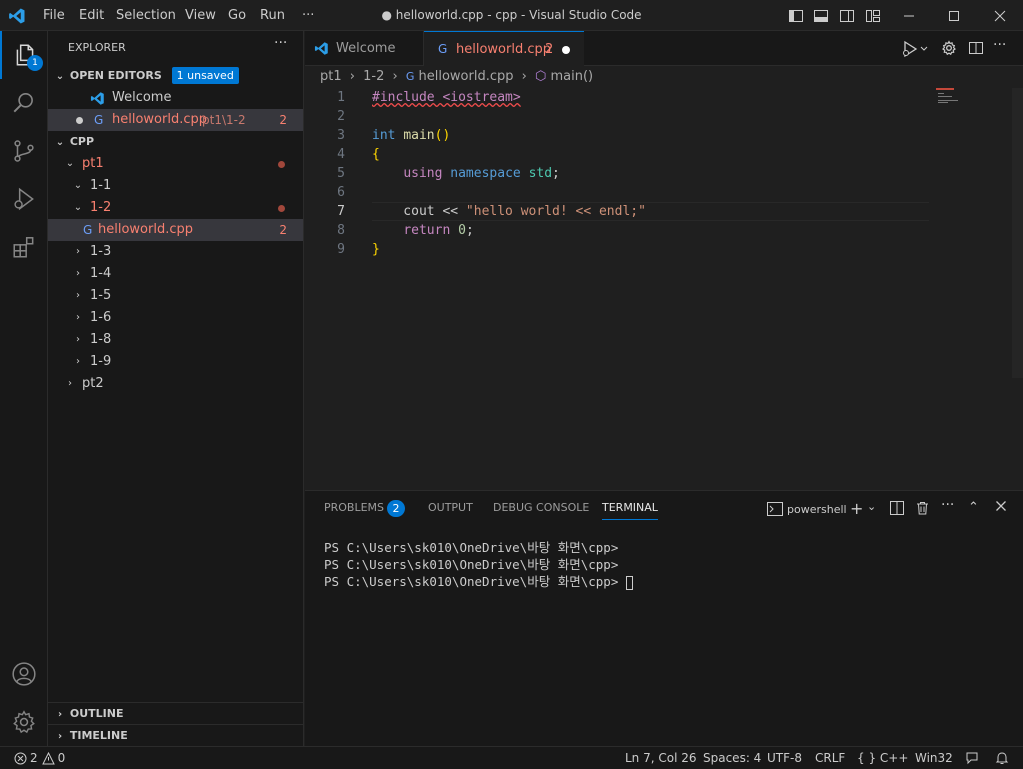  Describe the element at coordinates (175, 98) in the screenshot. I see `open-editor-item-welcome: Welcome` at that location.